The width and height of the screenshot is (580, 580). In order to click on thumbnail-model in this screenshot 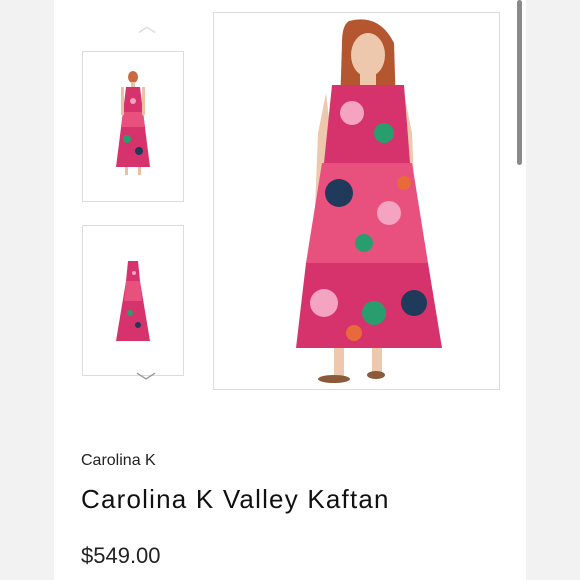, I will do `click(133, 126)`.